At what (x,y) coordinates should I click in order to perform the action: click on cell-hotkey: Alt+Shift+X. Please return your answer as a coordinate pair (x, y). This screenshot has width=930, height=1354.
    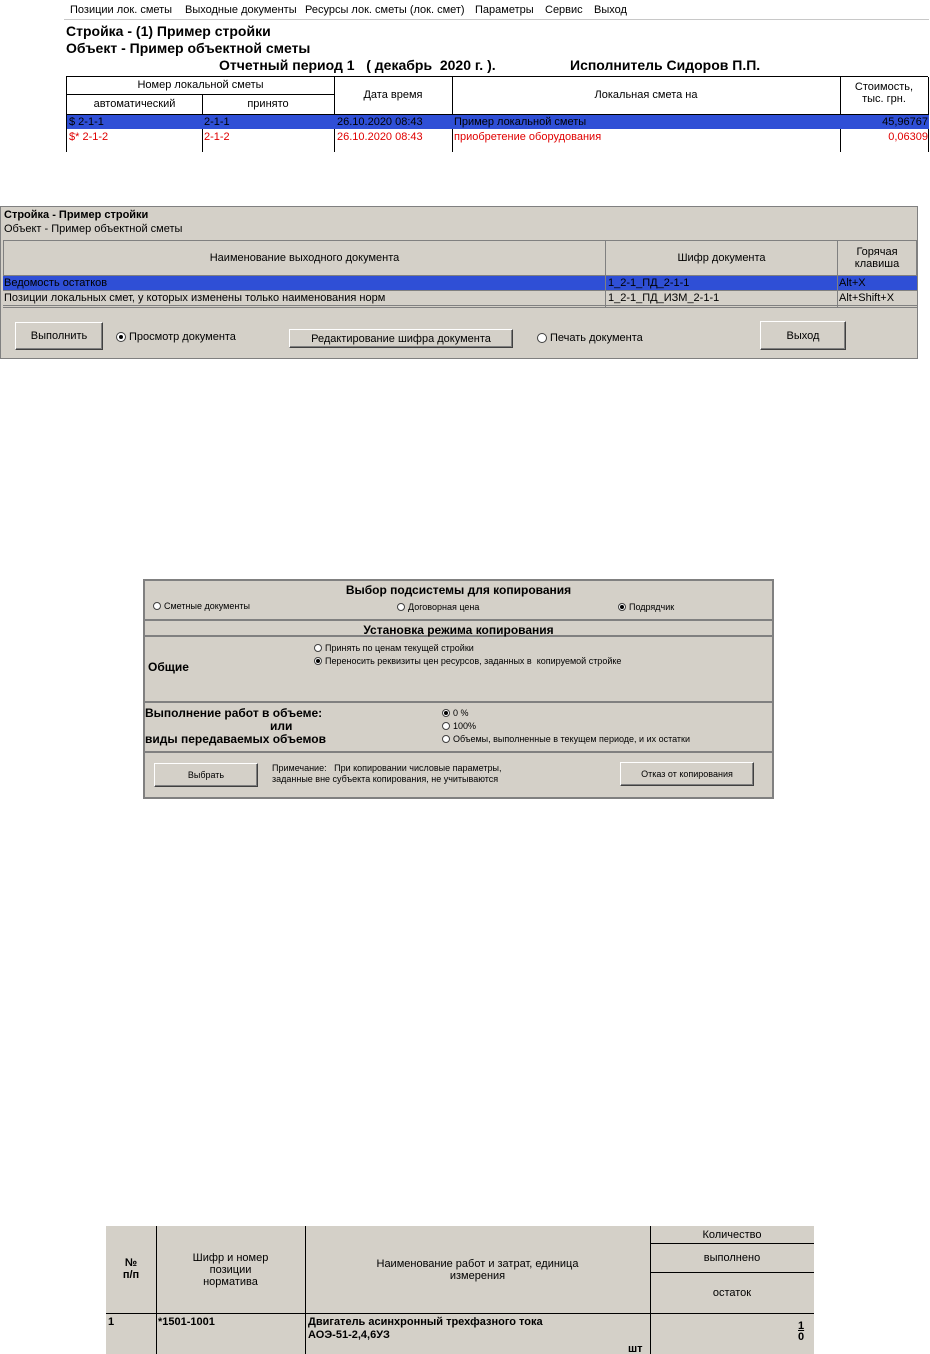
    Looking at the image, I should click on (867, 298).